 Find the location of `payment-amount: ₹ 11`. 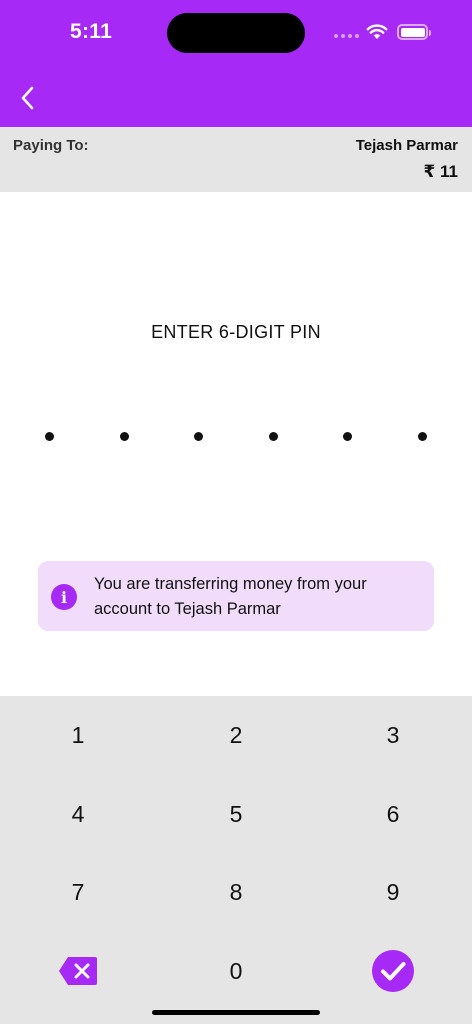

payment-amount: ₹ 11 is located at coordinates (440, 171).